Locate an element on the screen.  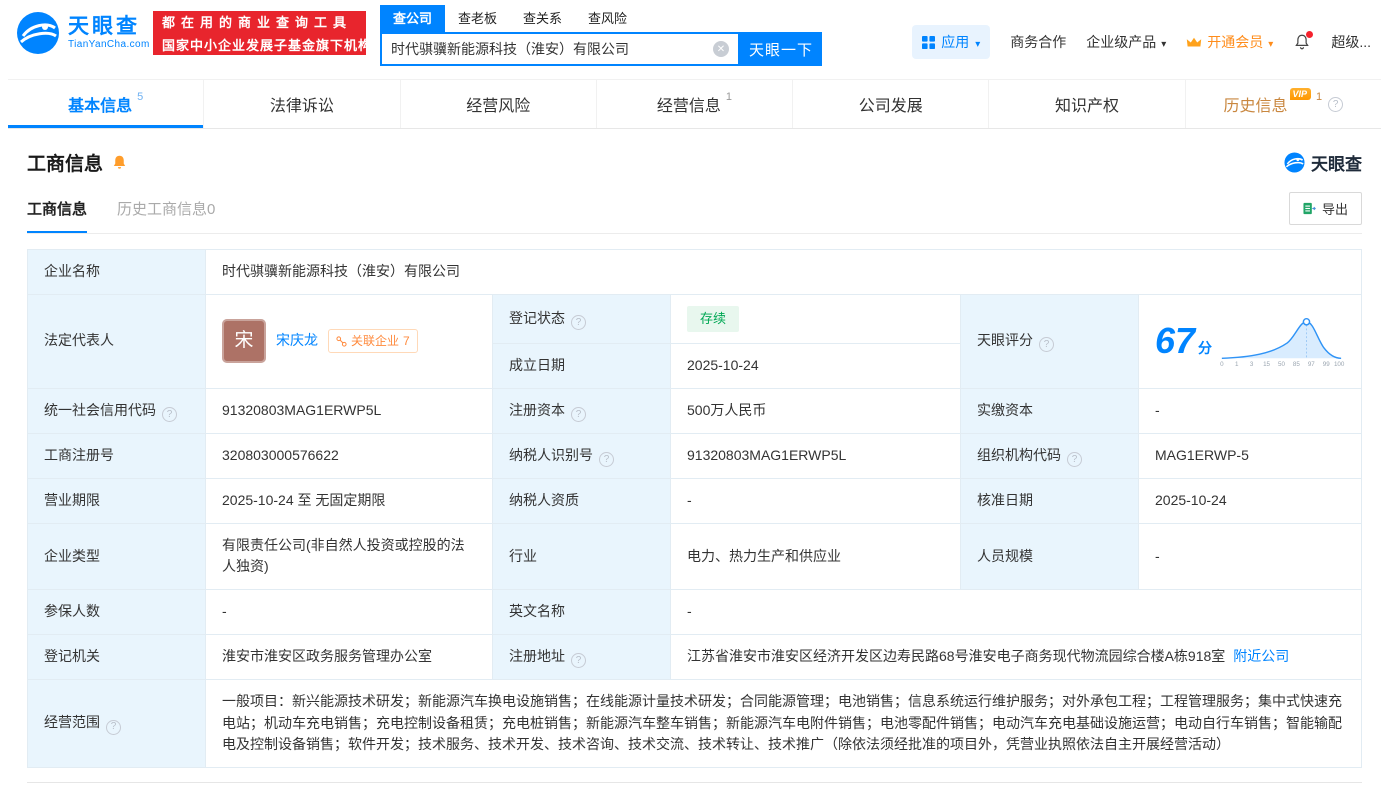
field-label-english-name: 英文名称 is located at coordinates (581, 612).